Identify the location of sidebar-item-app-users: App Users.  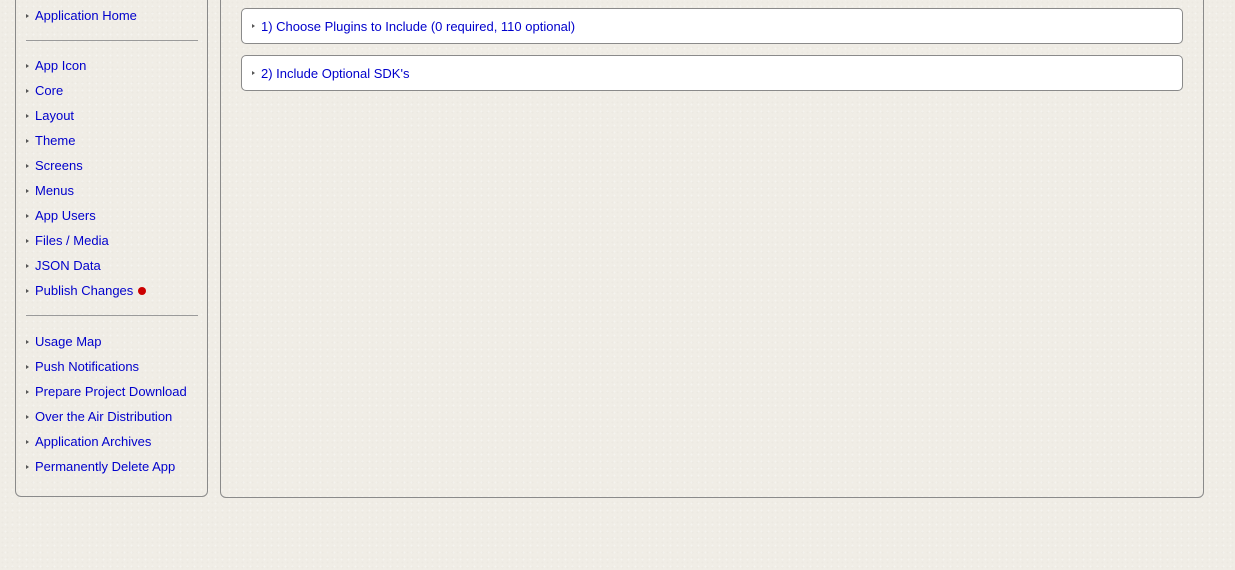
(61, 215).